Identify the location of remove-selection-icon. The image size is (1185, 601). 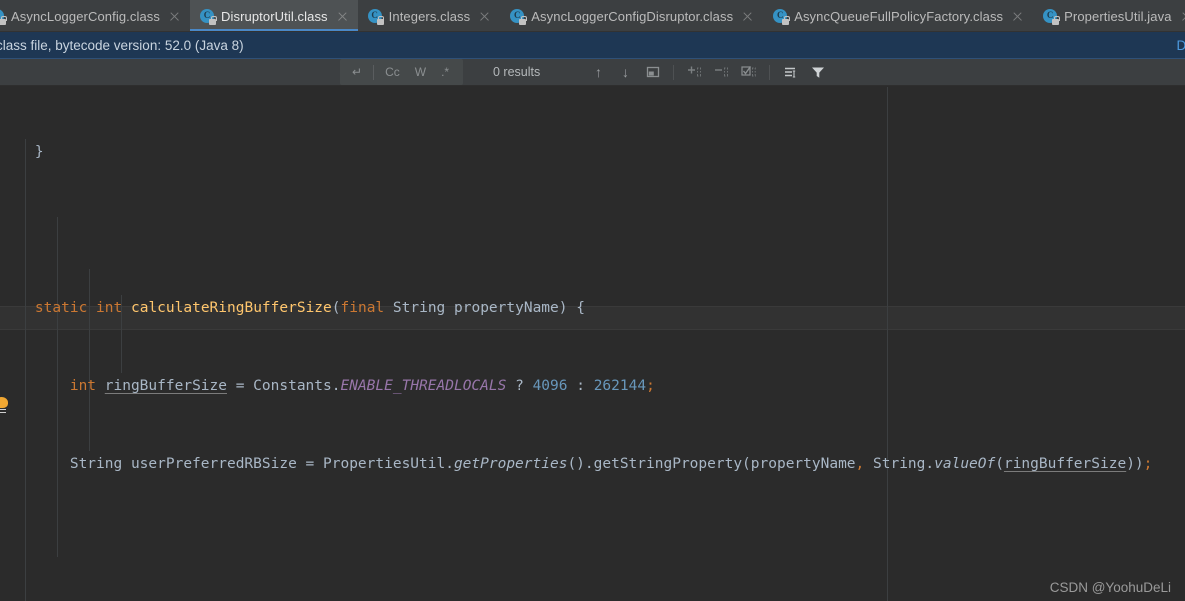
(721, 72).